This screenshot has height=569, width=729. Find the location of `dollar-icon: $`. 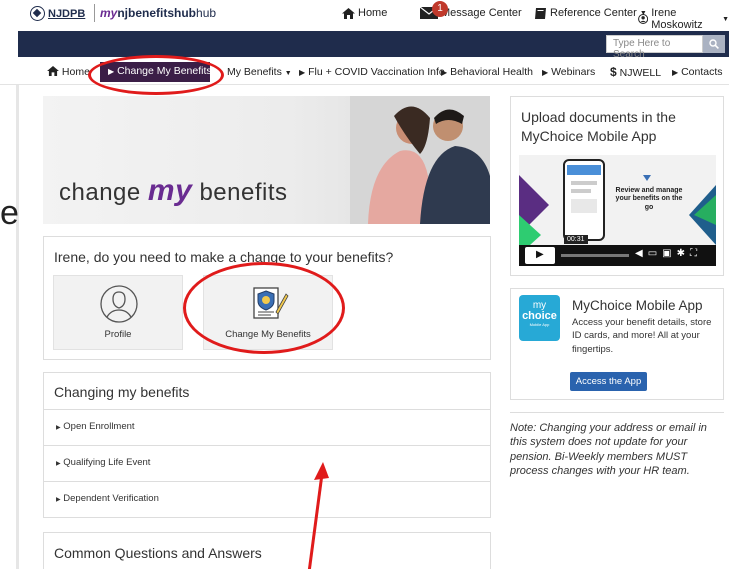

dollar-icon: $ is located at coordinates (613, 72).